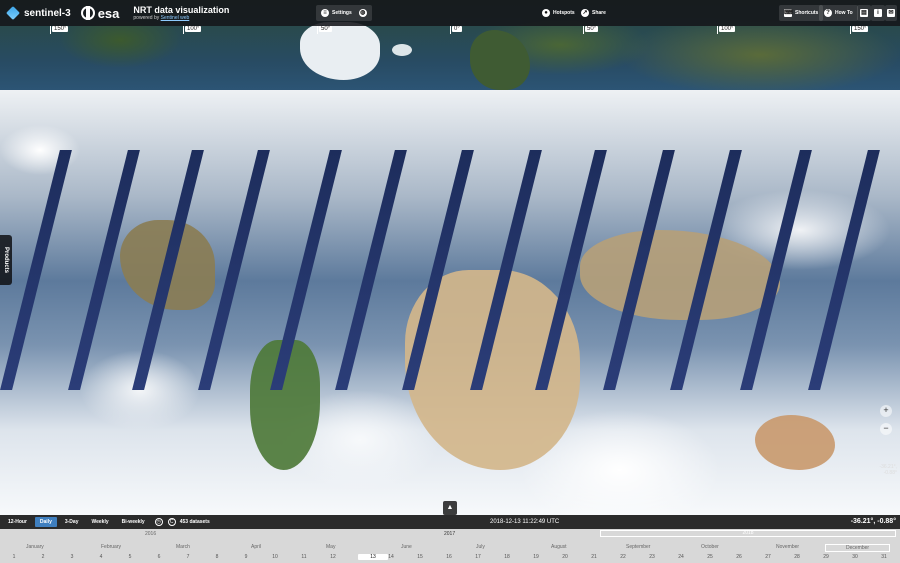  I want to click on day-label: 19, so click(536, 557).